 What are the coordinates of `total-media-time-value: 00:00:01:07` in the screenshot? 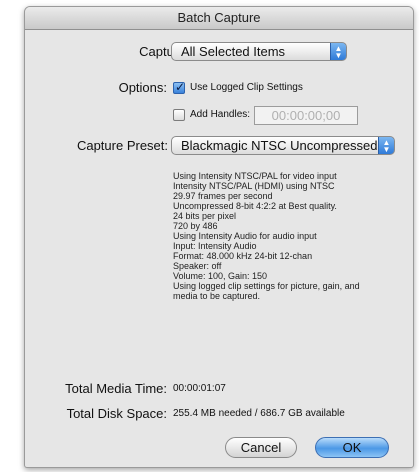 It's located at (199, 388).